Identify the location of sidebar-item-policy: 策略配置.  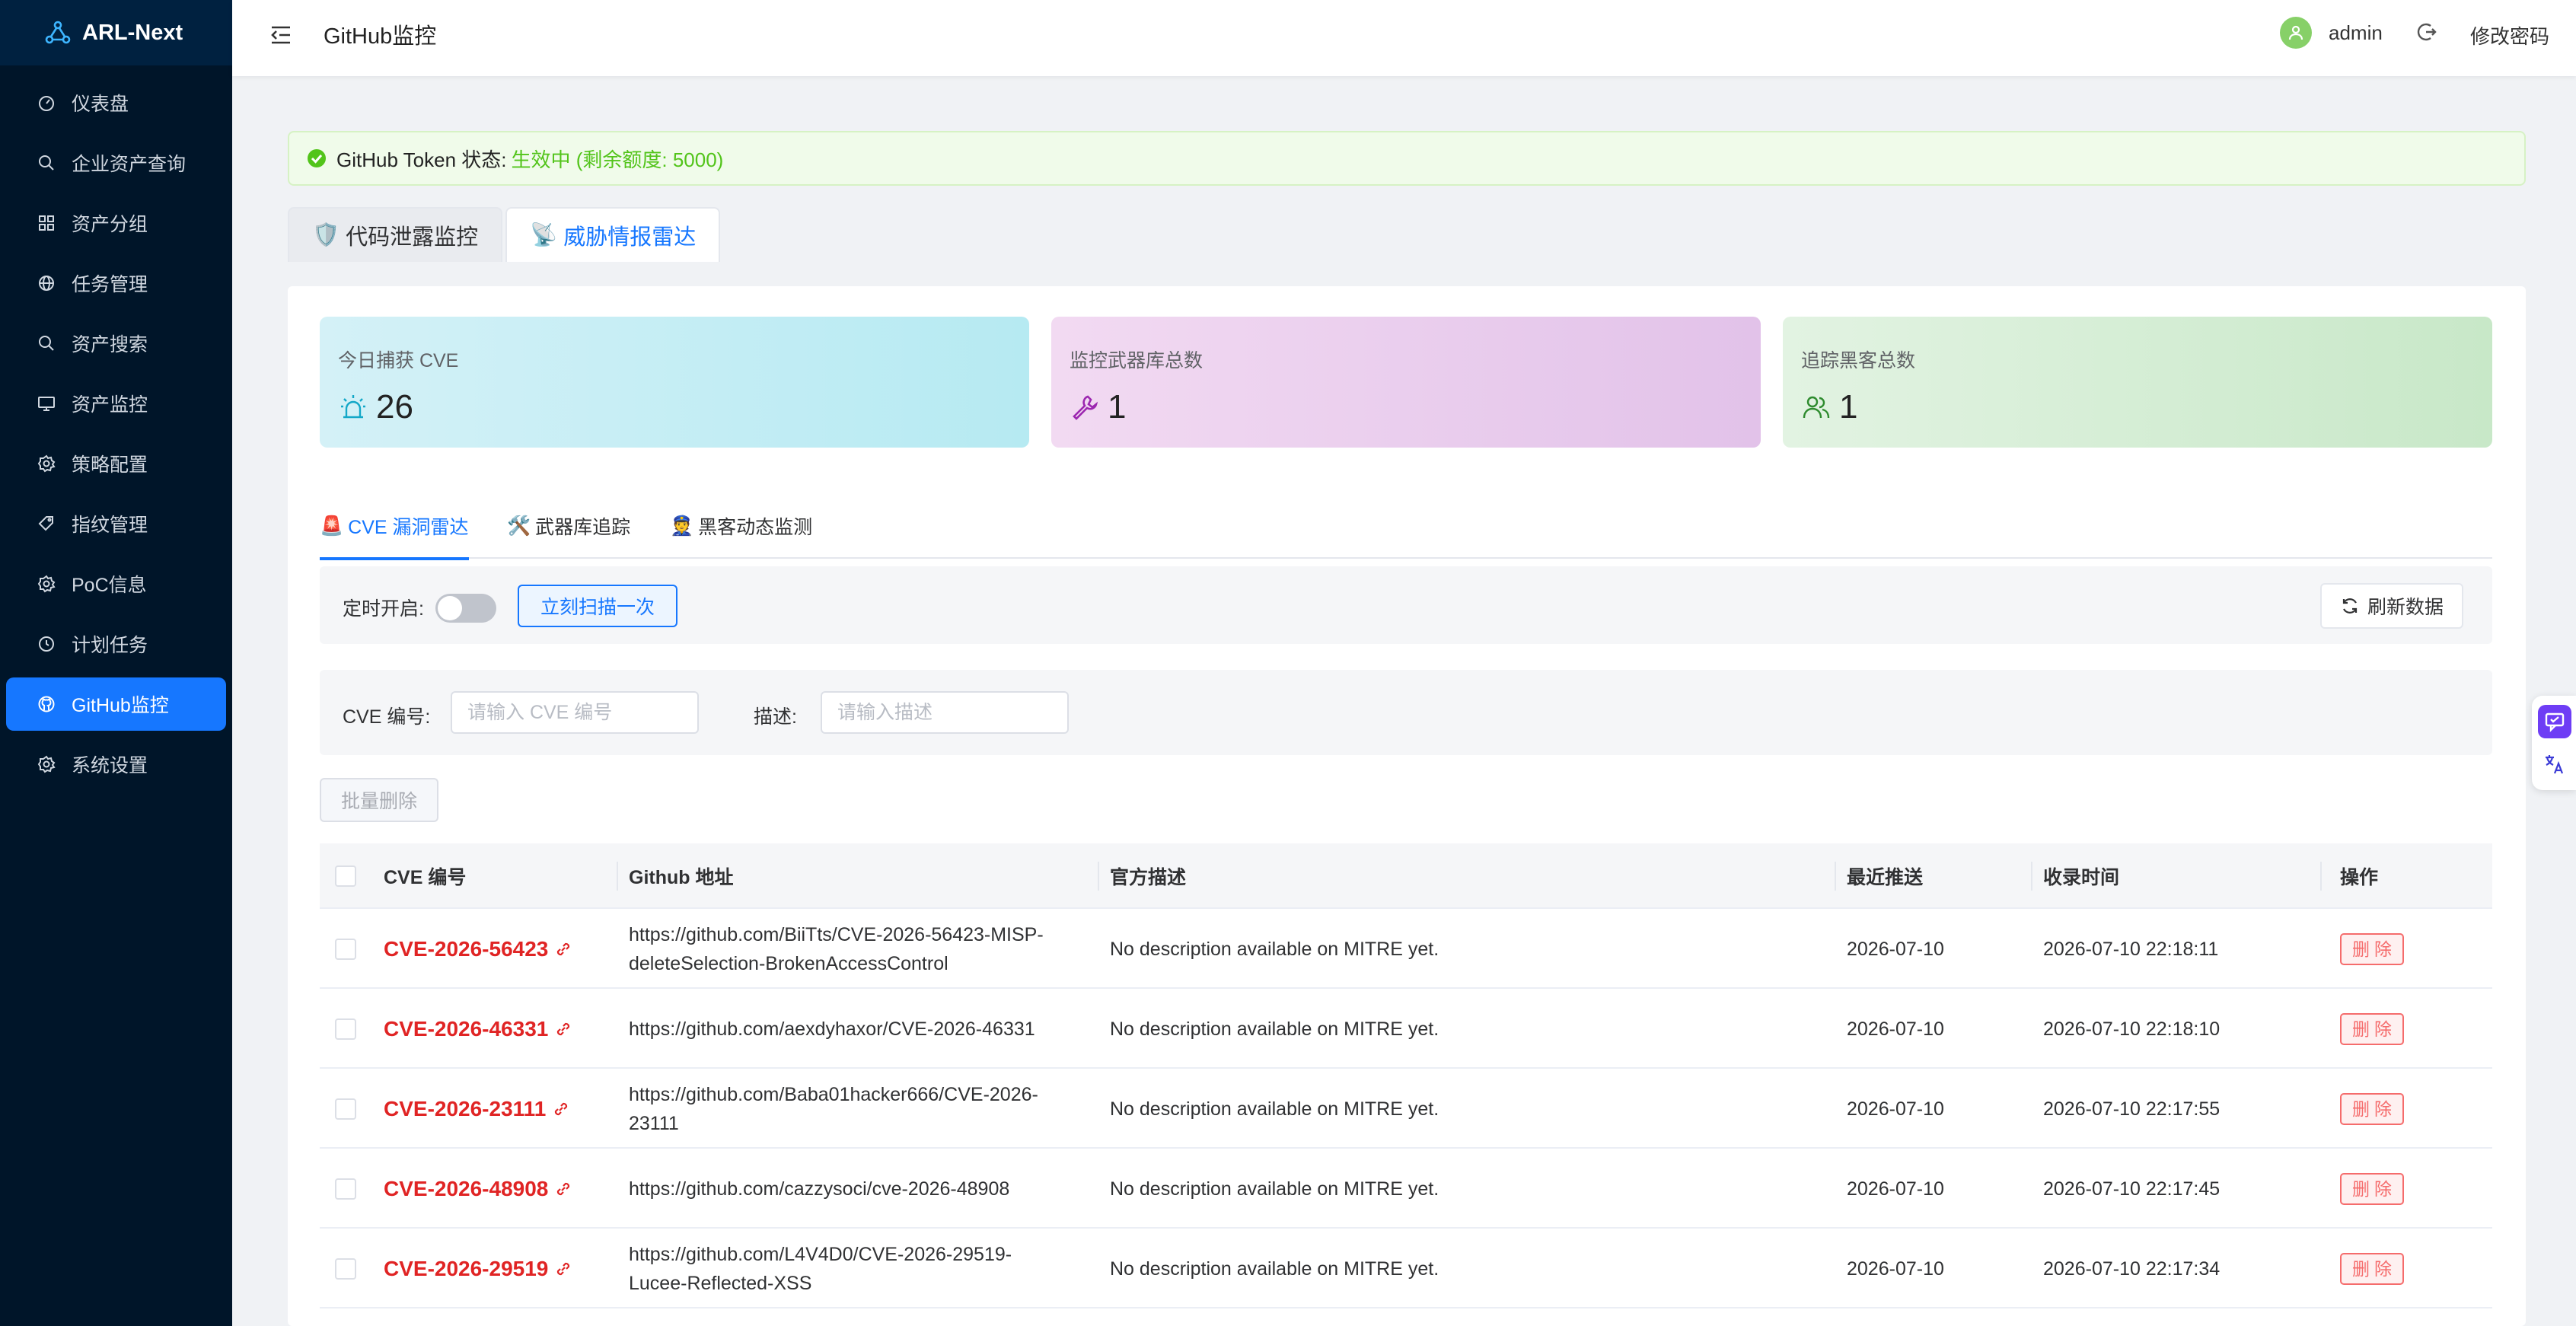
(116, 463).